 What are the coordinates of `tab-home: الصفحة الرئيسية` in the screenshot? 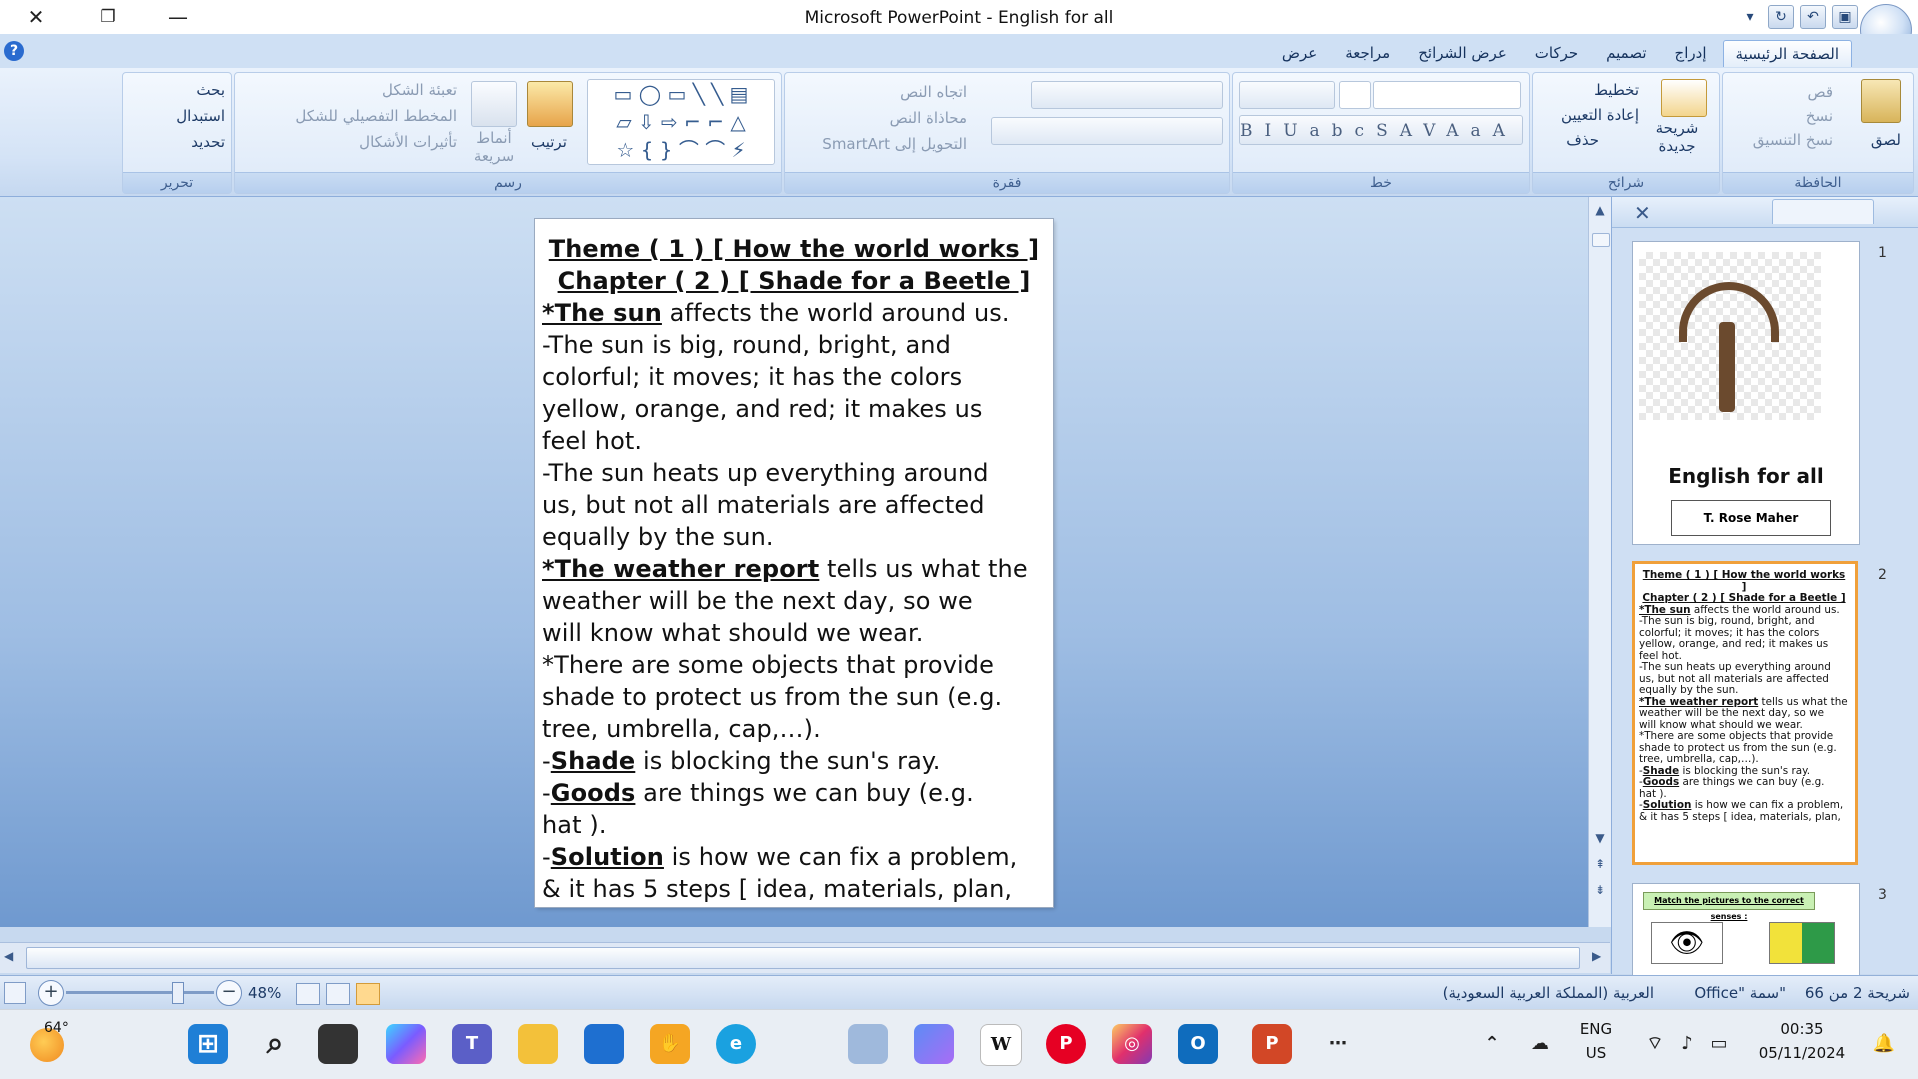 It's located at (1787, 53).